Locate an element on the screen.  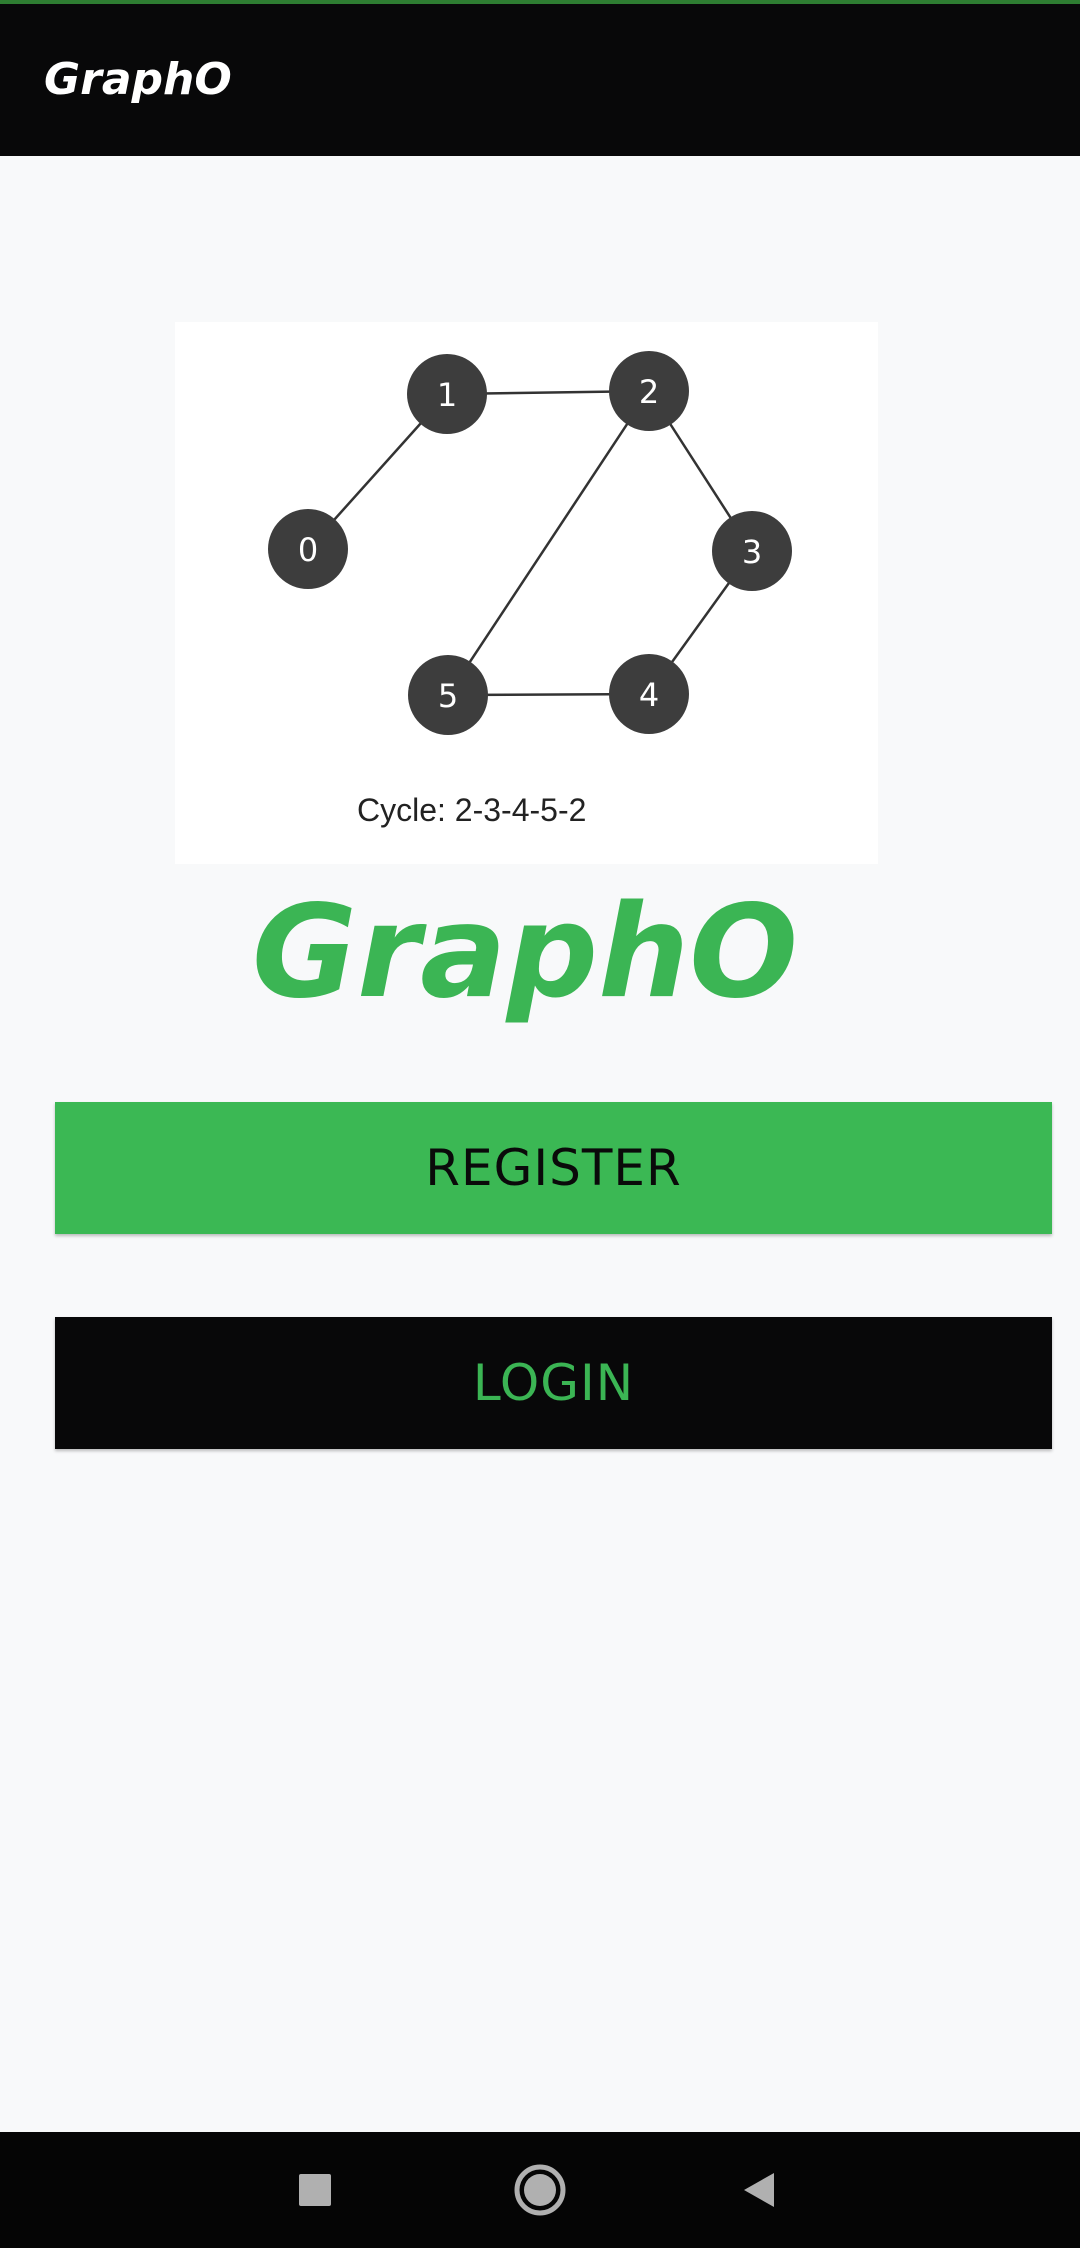
back-button is located at coordinates (760, 2190).